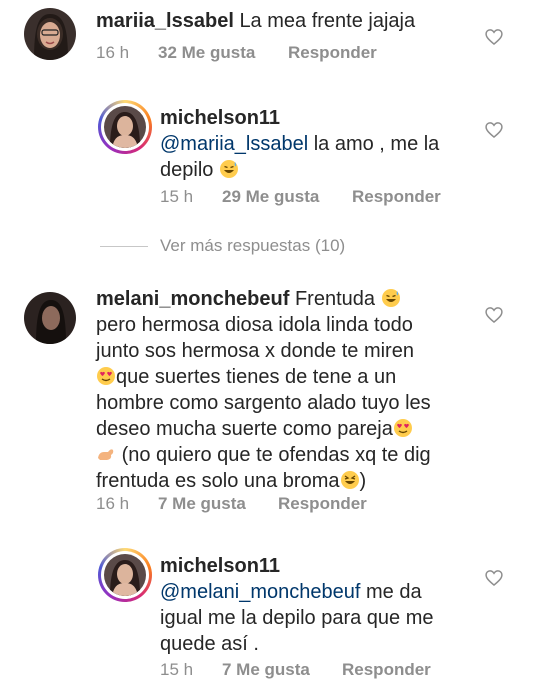 This screenshot has width=535, height=690. What do you see at coordinates (50, 34) in the screenshot?
I see `avatar-mariia` at bounding box center [50, 34].